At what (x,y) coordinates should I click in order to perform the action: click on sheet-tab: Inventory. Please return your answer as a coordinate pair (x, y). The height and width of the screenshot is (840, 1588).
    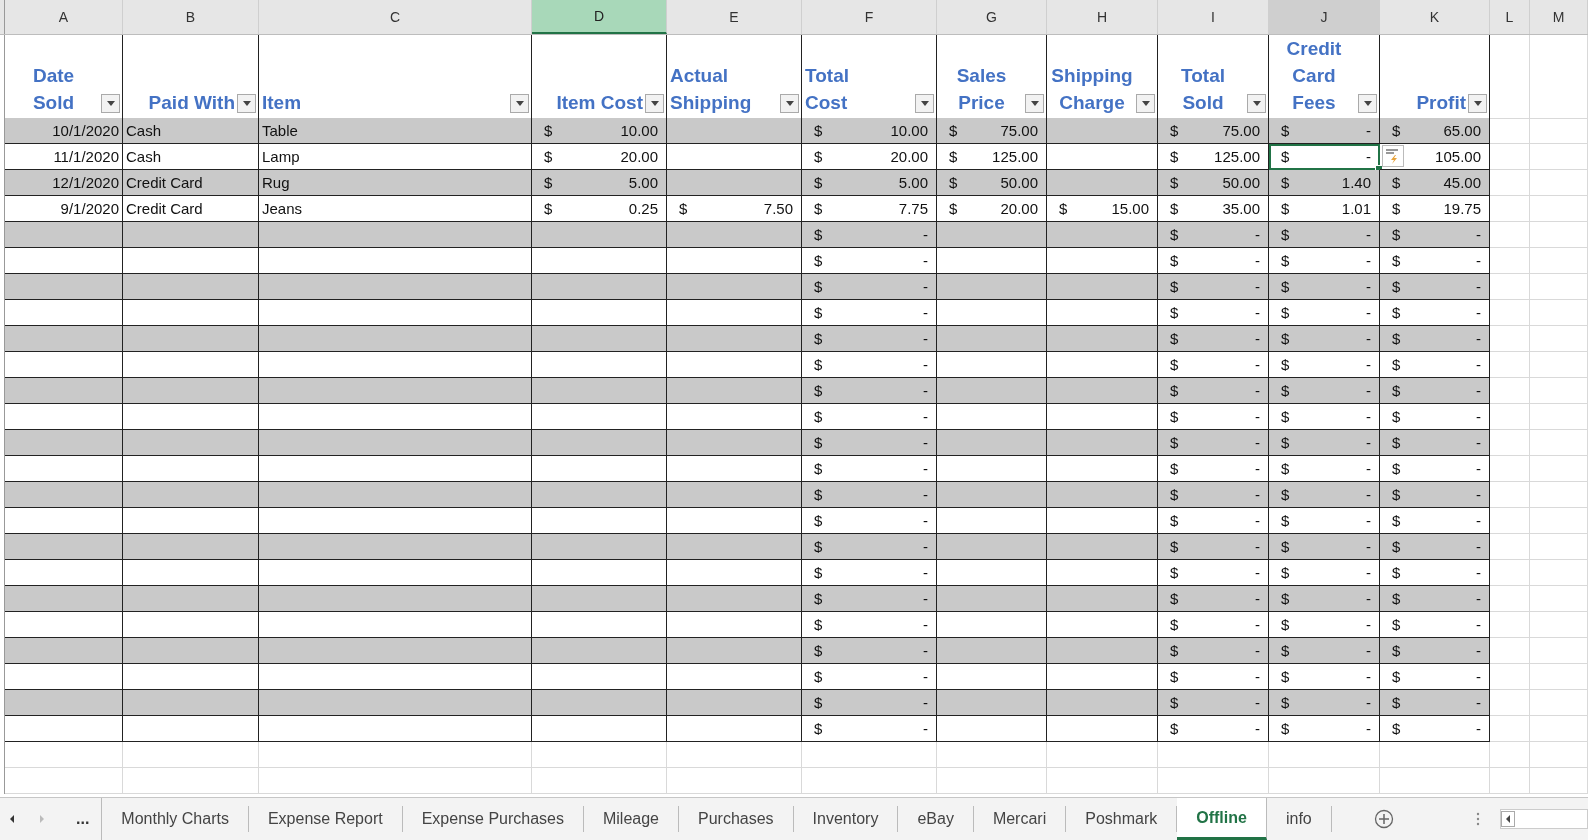
    Looking at the image, I should click on (846, 819).